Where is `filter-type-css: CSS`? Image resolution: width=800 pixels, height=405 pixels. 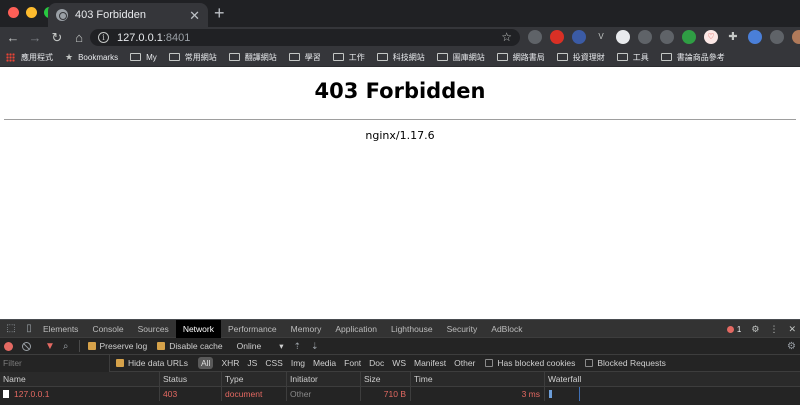
filter-type-css: CSS is located at coordinates (273, 363).